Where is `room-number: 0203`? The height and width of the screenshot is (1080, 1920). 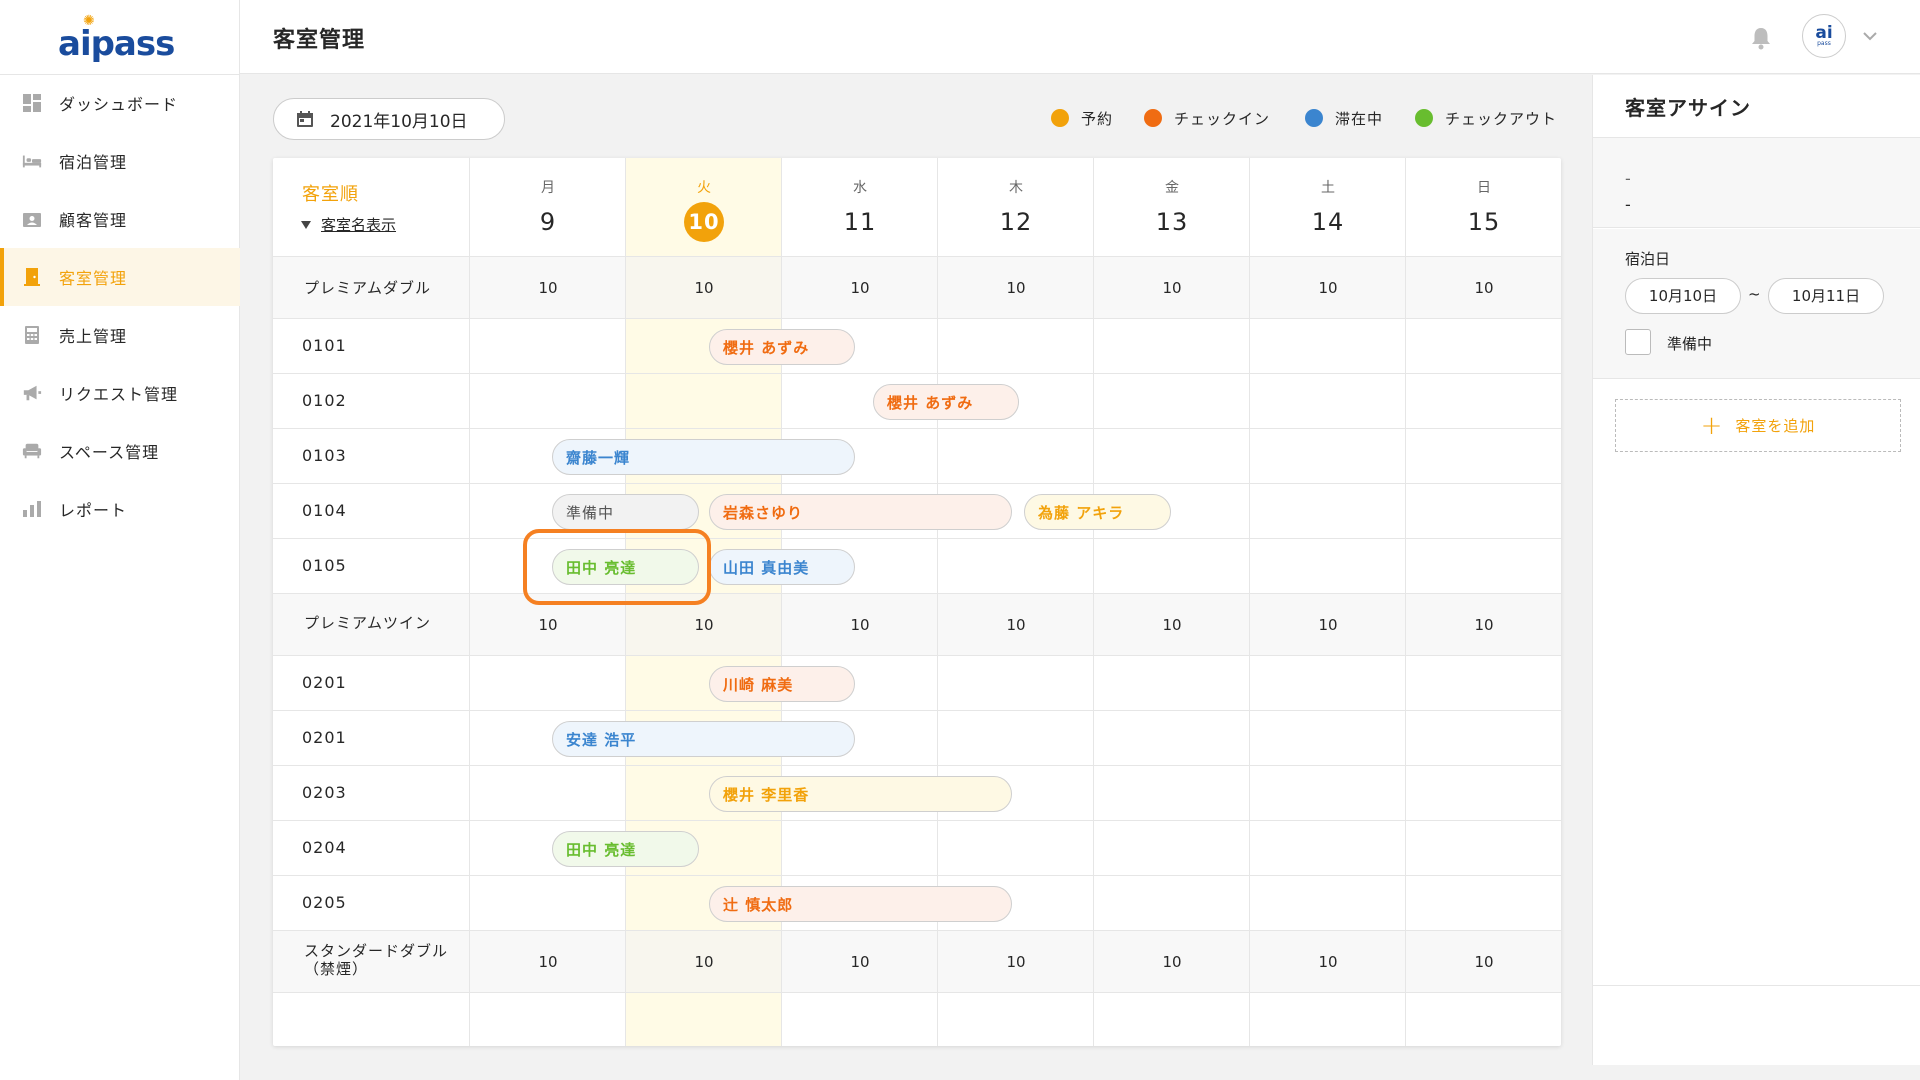
room-number: 0203 is located at coordinates (324, 792).